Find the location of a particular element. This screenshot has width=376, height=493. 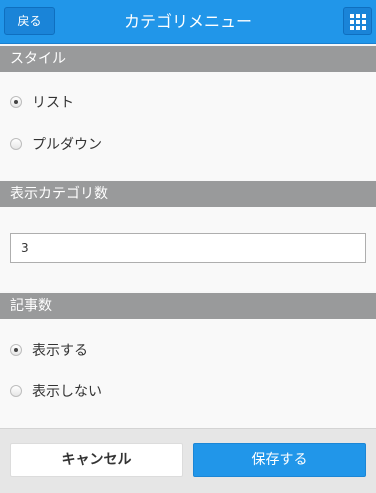

radio-option-pulldown: プルダウン is located at coordinates (56, 144).